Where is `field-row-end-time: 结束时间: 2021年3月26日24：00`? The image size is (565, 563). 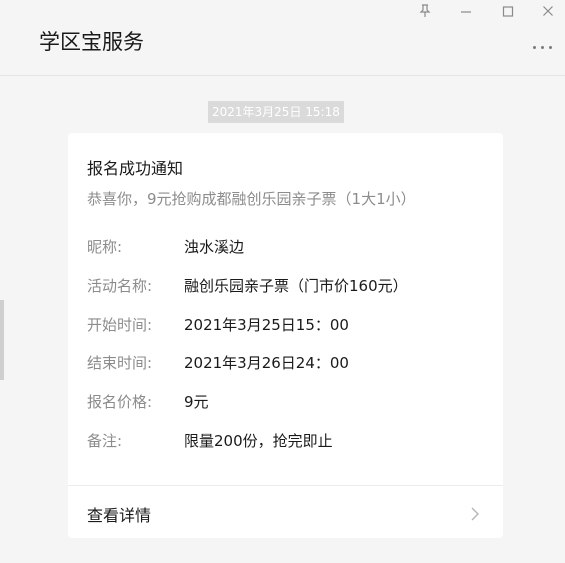 field-row-end-time: 结束时间: 2021年3月26日24：00 is located at coordinates (287, 364).